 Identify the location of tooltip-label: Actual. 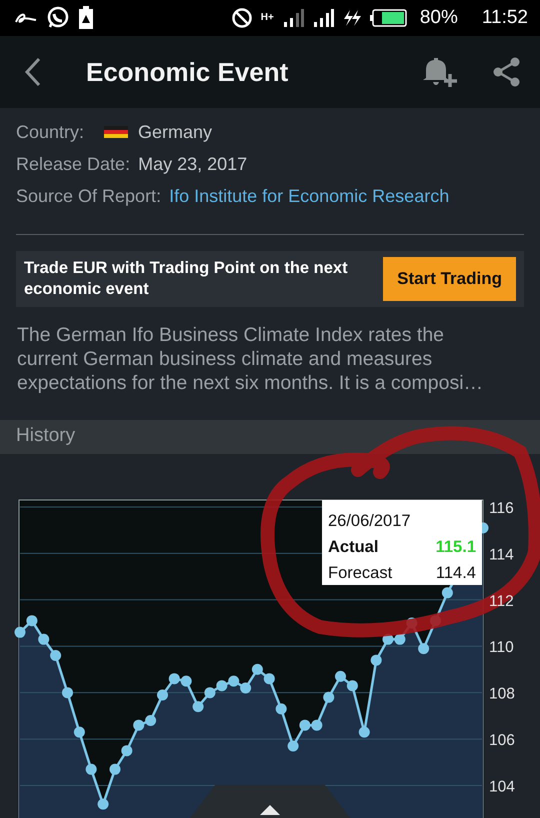
(353, 547).